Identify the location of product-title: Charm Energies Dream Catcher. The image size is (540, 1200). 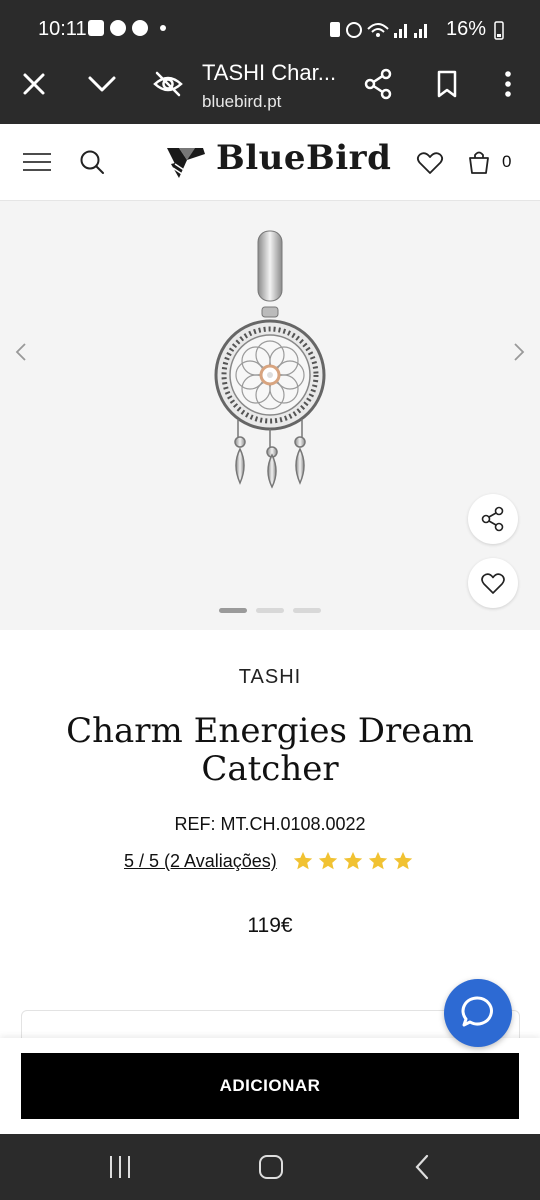
(270, 750).